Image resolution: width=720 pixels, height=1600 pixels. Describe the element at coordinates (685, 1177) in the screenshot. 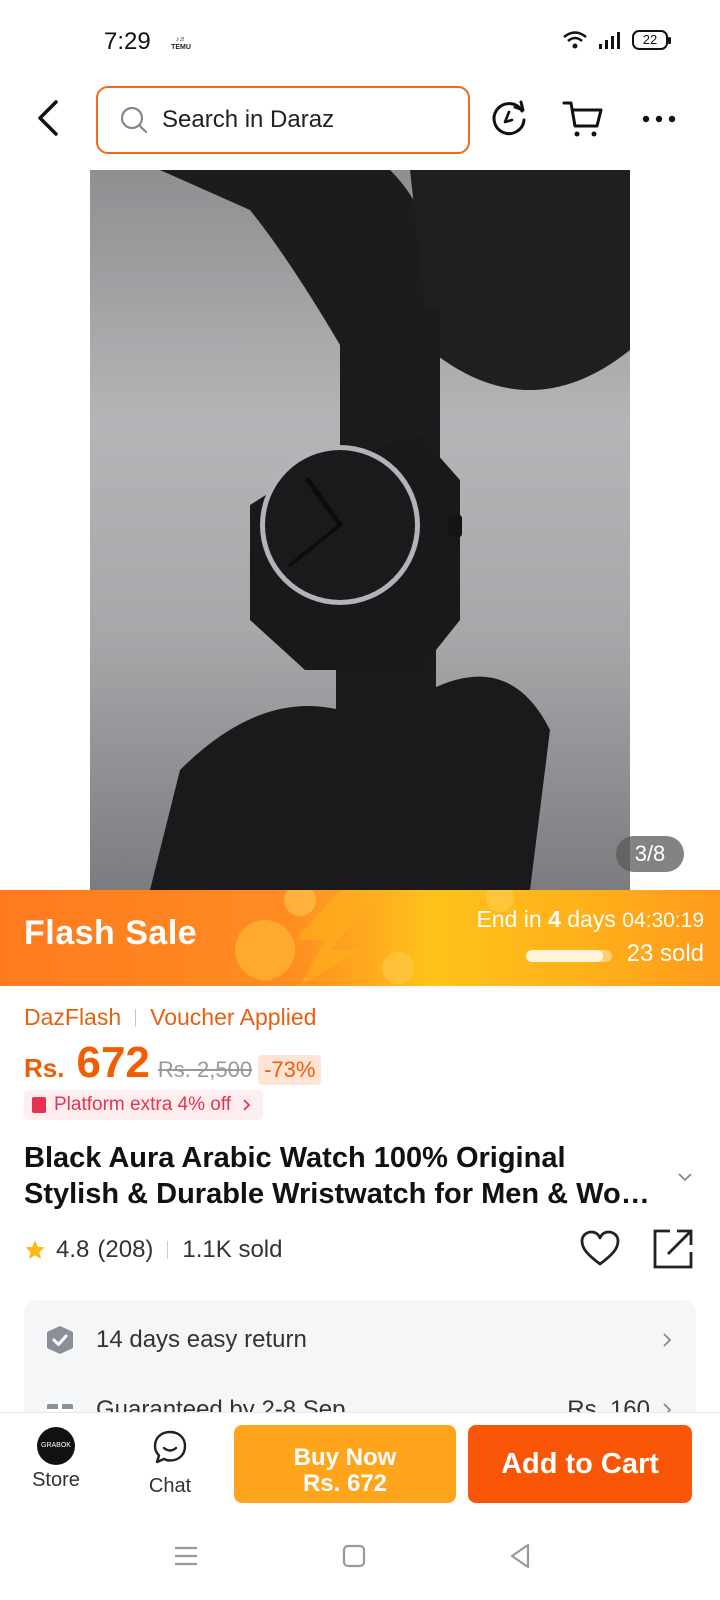

I see `chevron-down-icon` at that location.